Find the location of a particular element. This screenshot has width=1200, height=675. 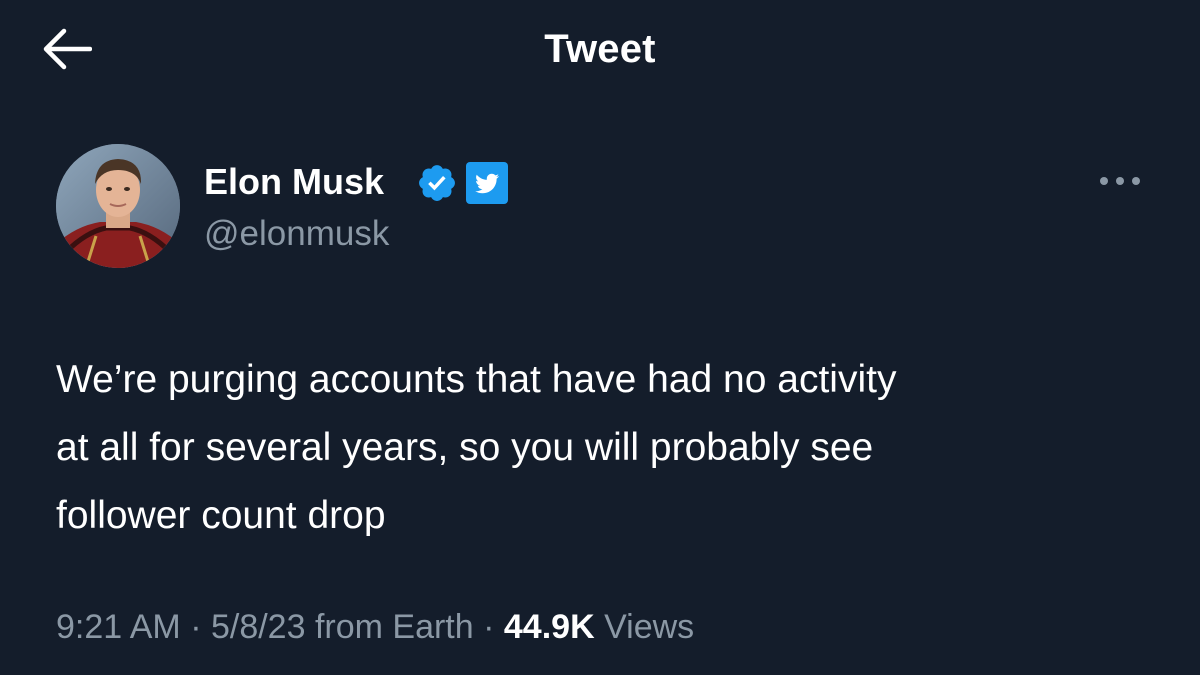

display-name: Elon Musk is located at coordinates (294, 182).